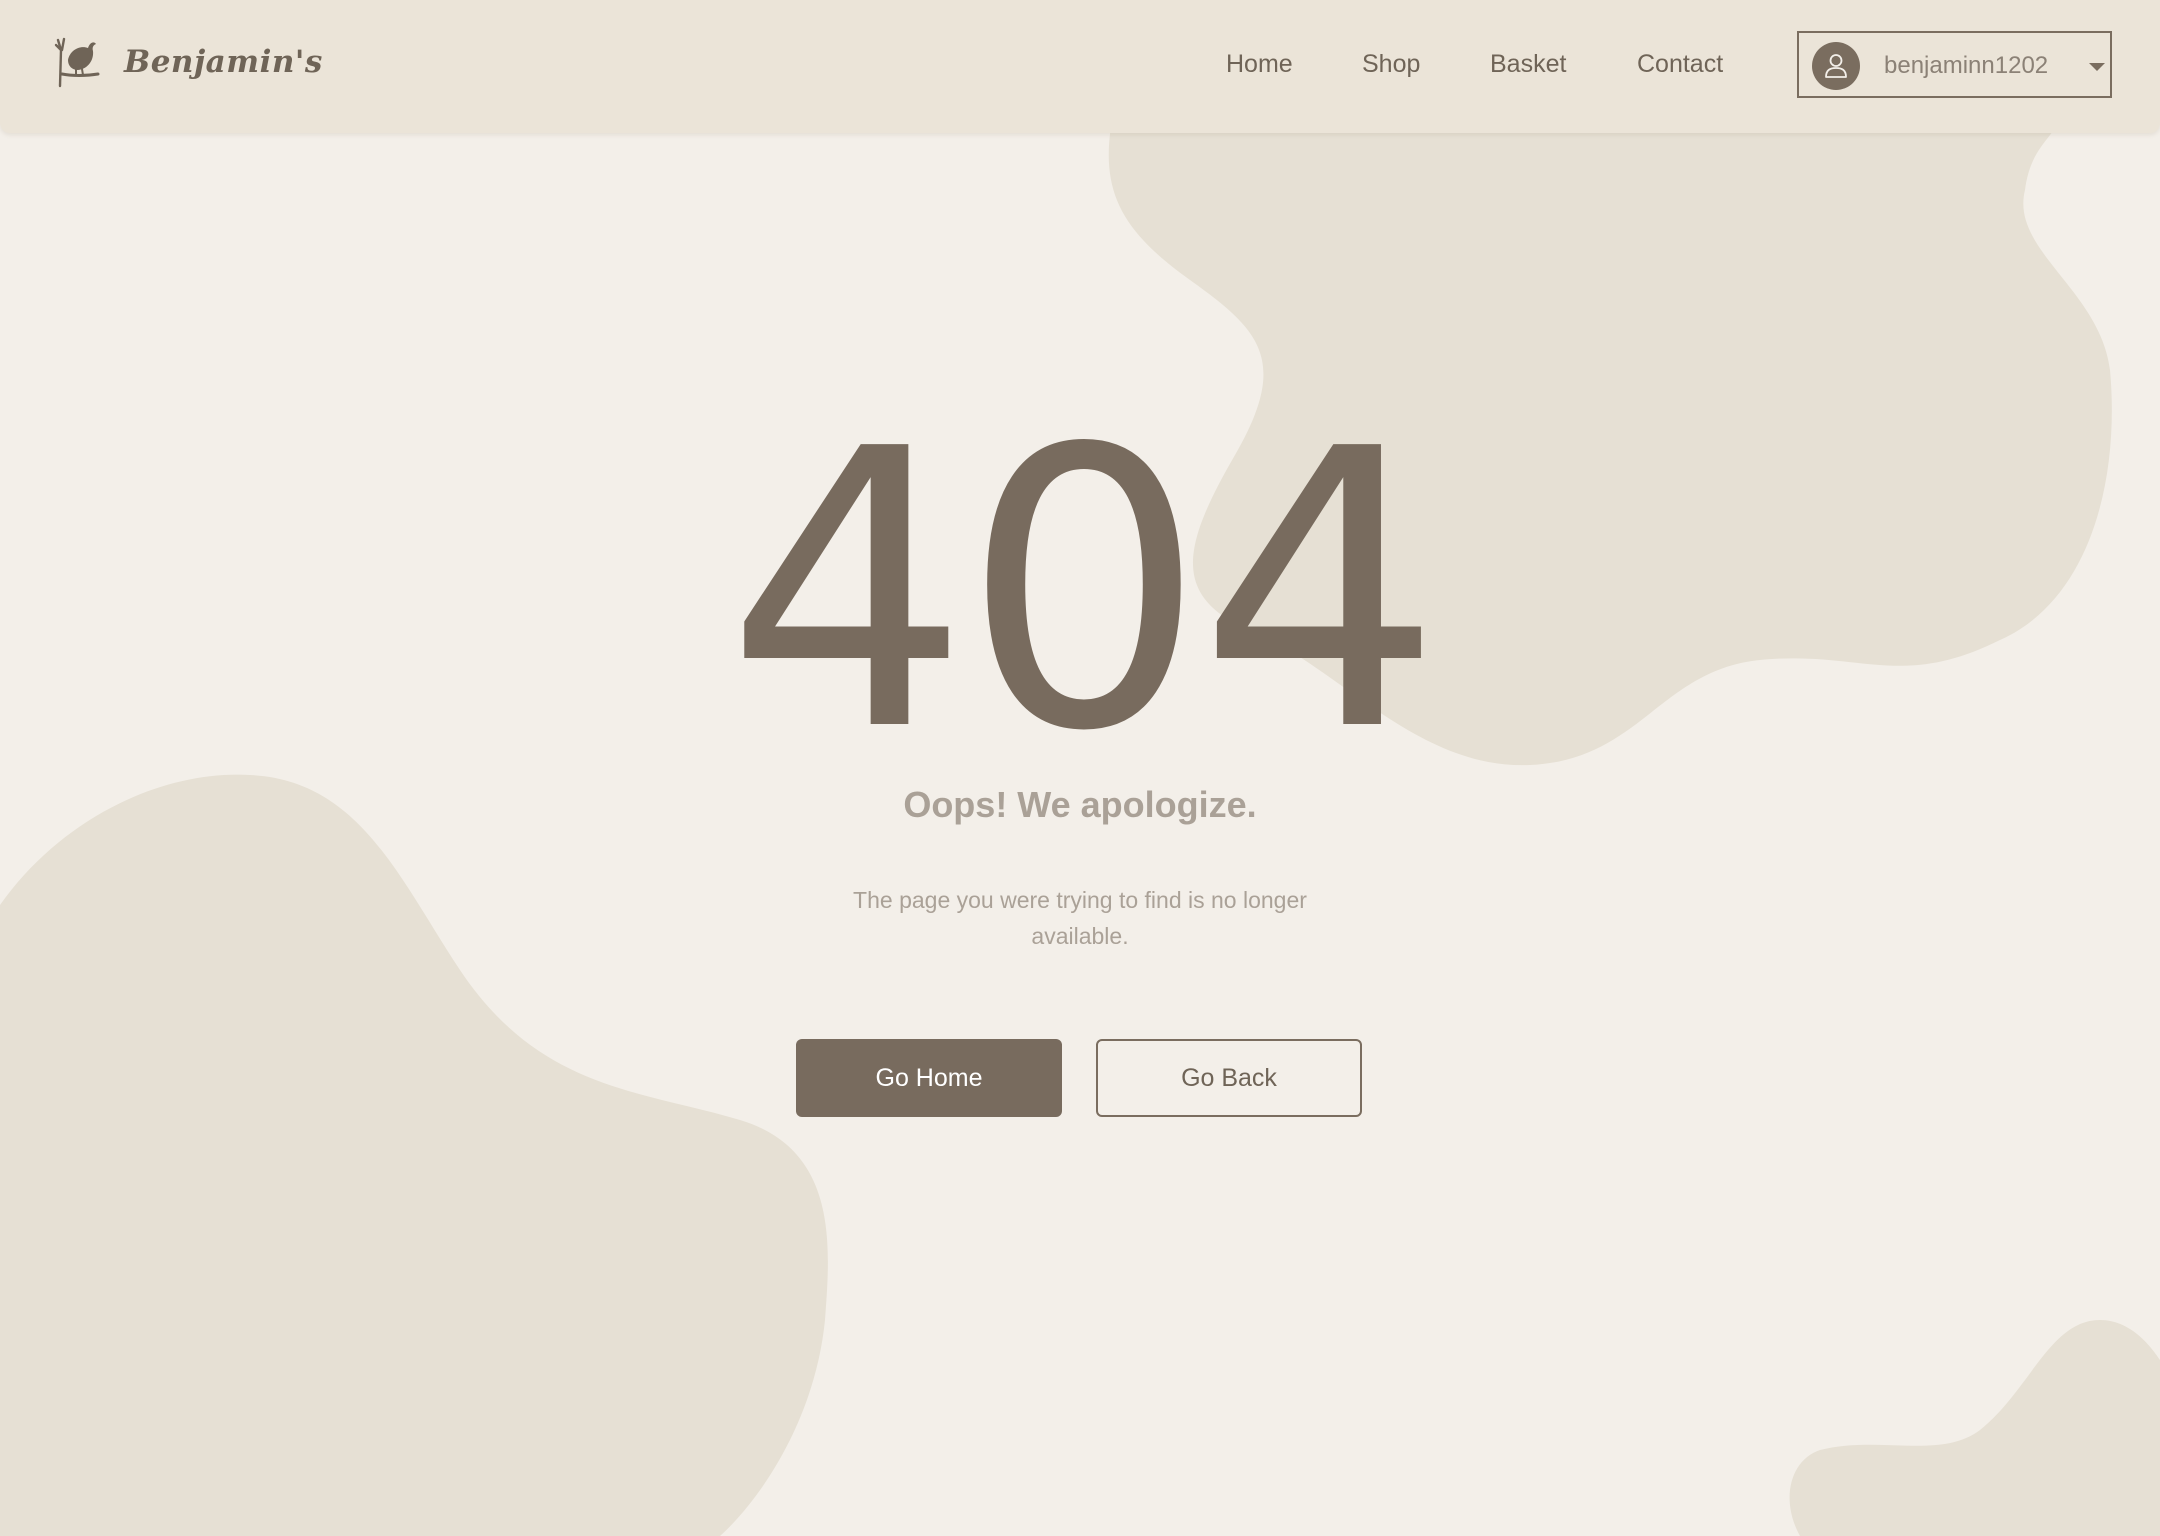 Image resolution: width=2160 pixels, height=1536 pixels. Describe the element at coordinates (1966, 65) in the screenshot. I see `username-label: benjaminn1202` at that location.